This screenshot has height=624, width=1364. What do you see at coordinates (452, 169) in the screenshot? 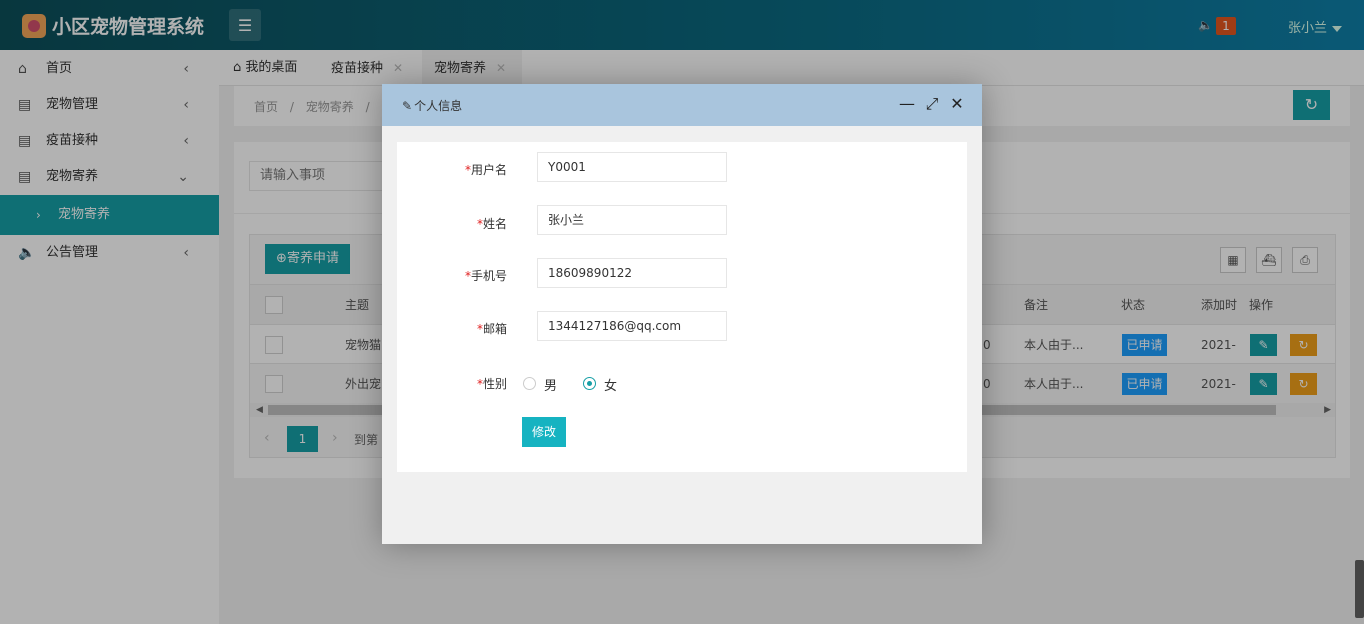
I see `username-label: *用户名` at bounding box center [452, 169].